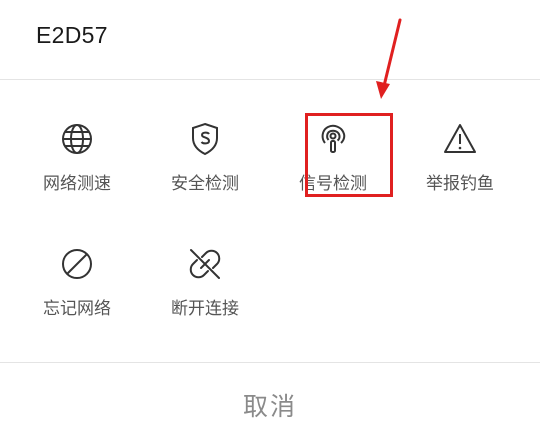 The image size is (540, 443). I want to click on action-signal-check: 信号检测, so click(333, 171).